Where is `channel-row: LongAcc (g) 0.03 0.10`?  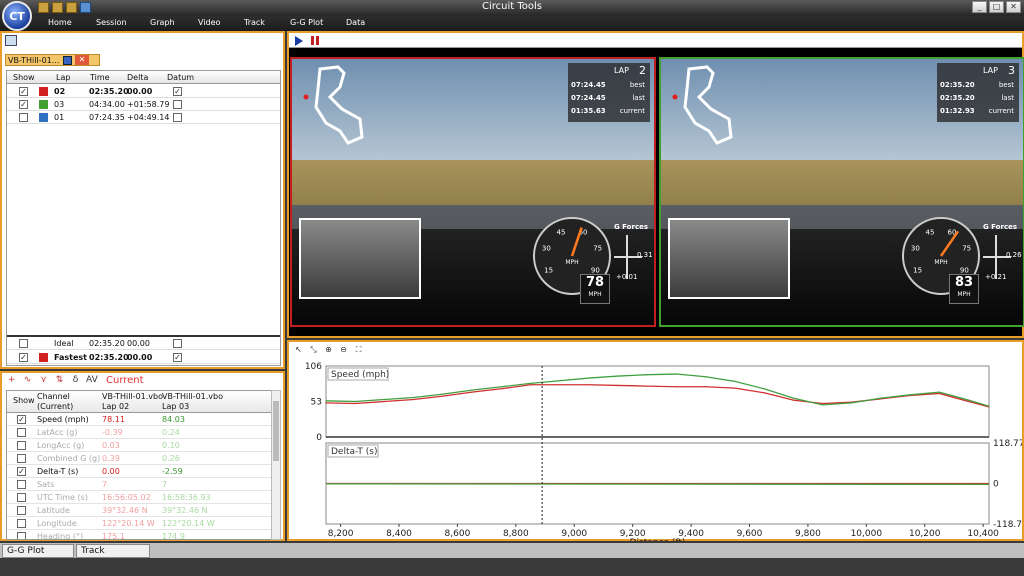 channel-row: LongAcc (g) 0.03 0.10 is located at coordinates (139, 445).